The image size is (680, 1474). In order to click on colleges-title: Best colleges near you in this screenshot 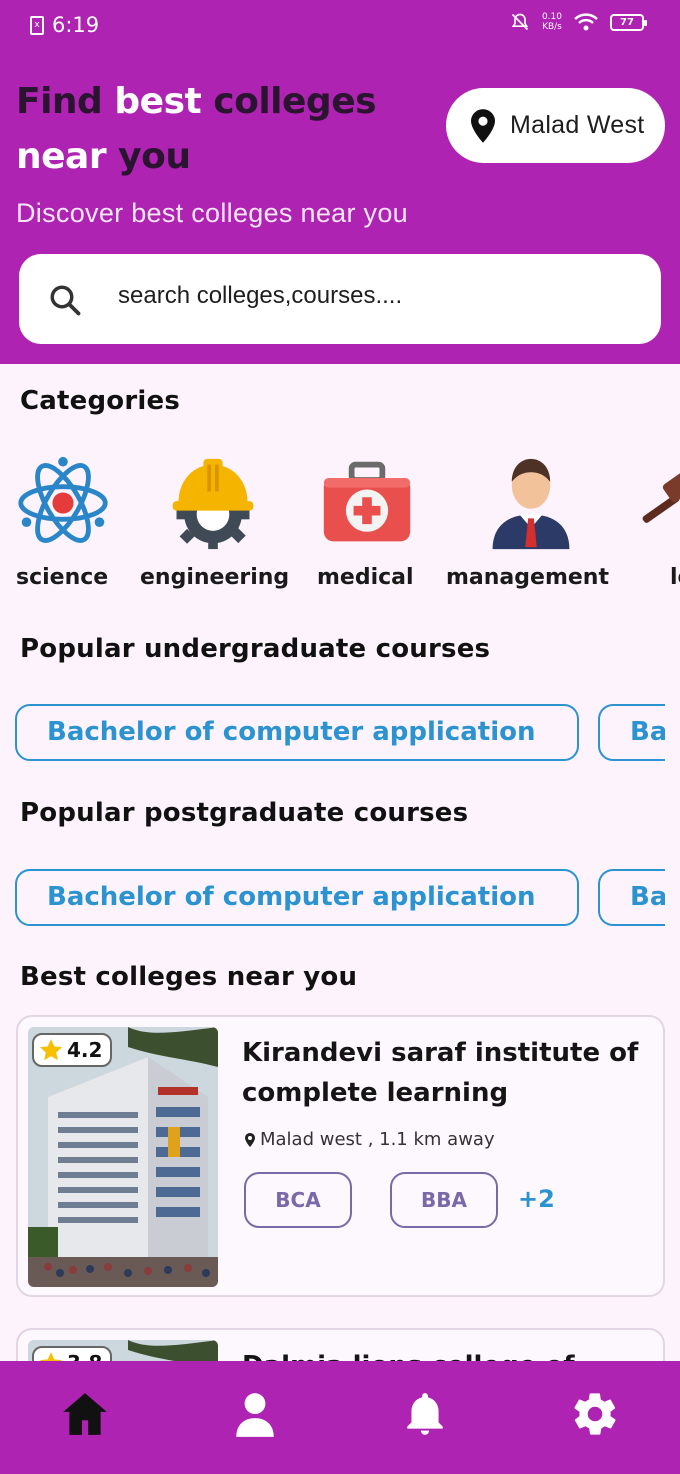, I will do `click(189, 977)`.